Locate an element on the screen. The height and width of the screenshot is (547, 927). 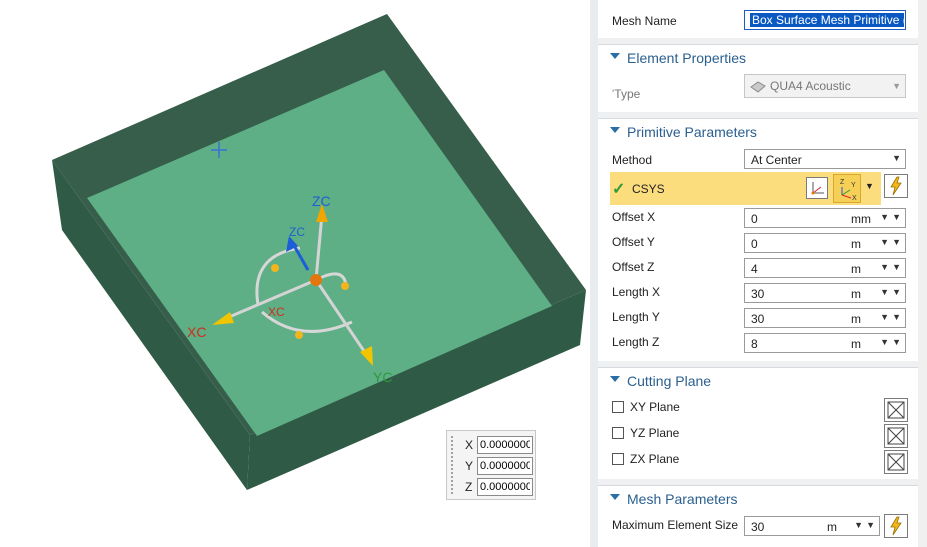
length-y-value: 30 is located at coordinates (758, 319).